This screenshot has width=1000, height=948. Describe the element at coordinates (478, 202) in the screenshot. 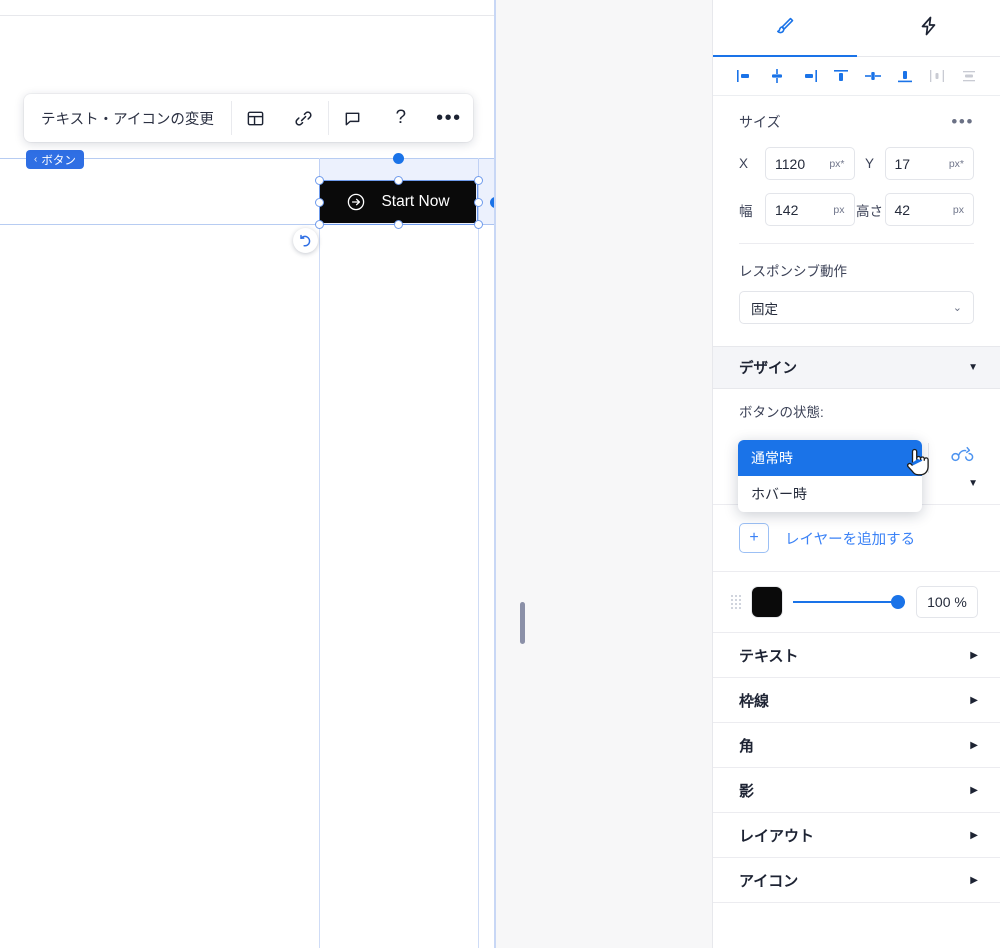

I see `resize-handle-mr` at that location.